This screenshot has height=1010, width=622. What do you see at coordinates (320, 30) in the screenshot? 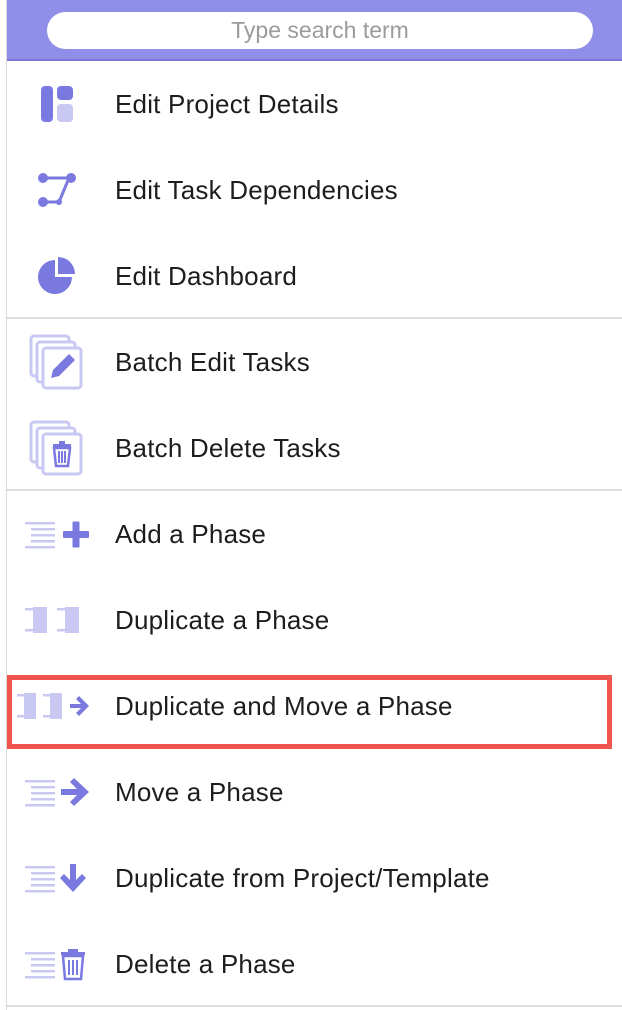
I see `search-input` at bounding box center [320, 30].